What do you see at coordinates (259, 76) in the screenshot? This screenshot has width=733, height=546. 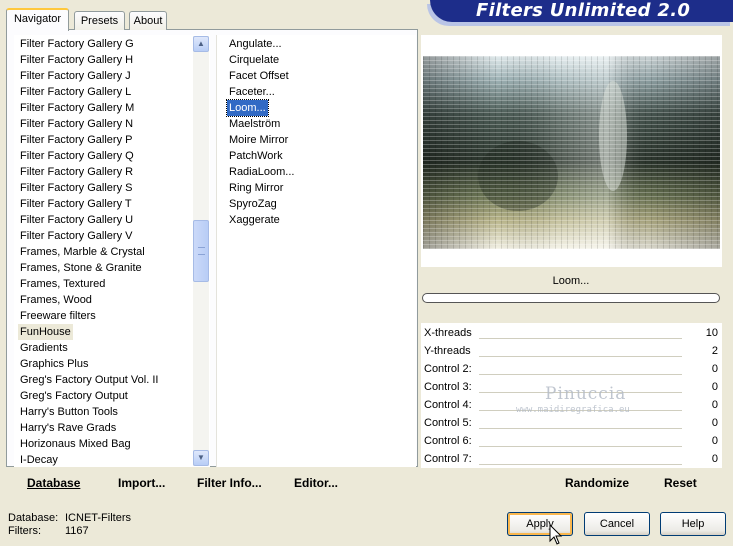 I see `filter-item: Facet Offset` at bounding box center [259, 76].